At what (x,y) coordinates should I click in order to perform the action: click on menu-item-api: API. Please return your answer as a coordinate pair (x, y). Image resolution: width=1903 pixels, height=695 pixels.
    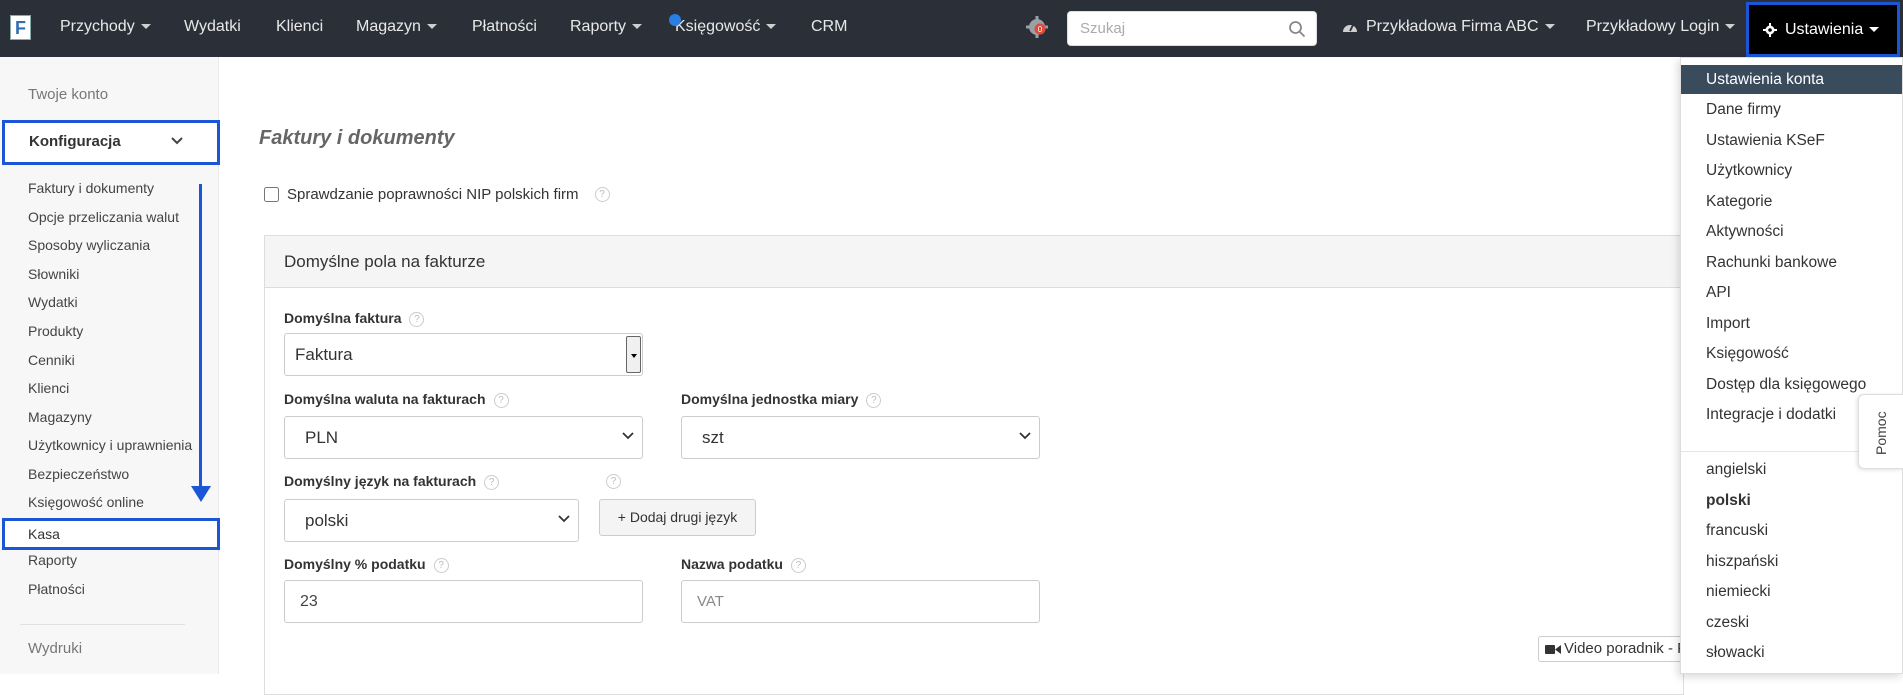
    Looking at the image, I should click on (1791, 292).